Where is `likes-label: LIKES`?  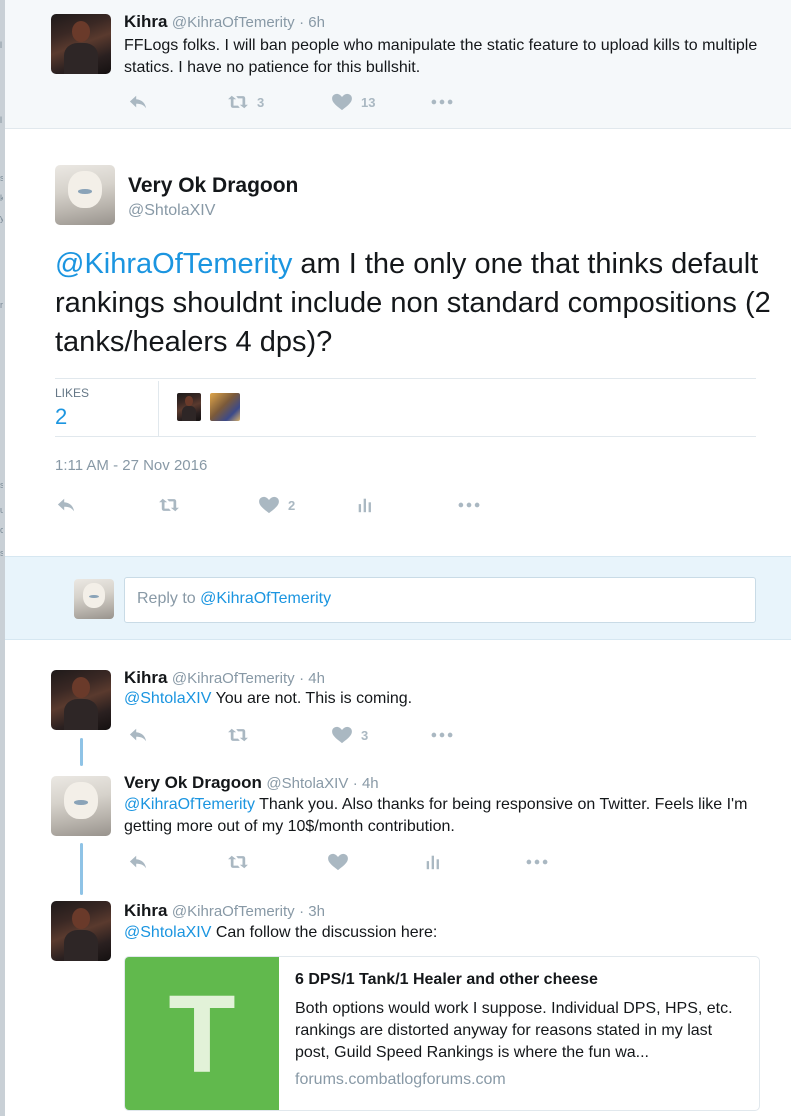 likes-label: LIKES is located at coordinates (72, 393).